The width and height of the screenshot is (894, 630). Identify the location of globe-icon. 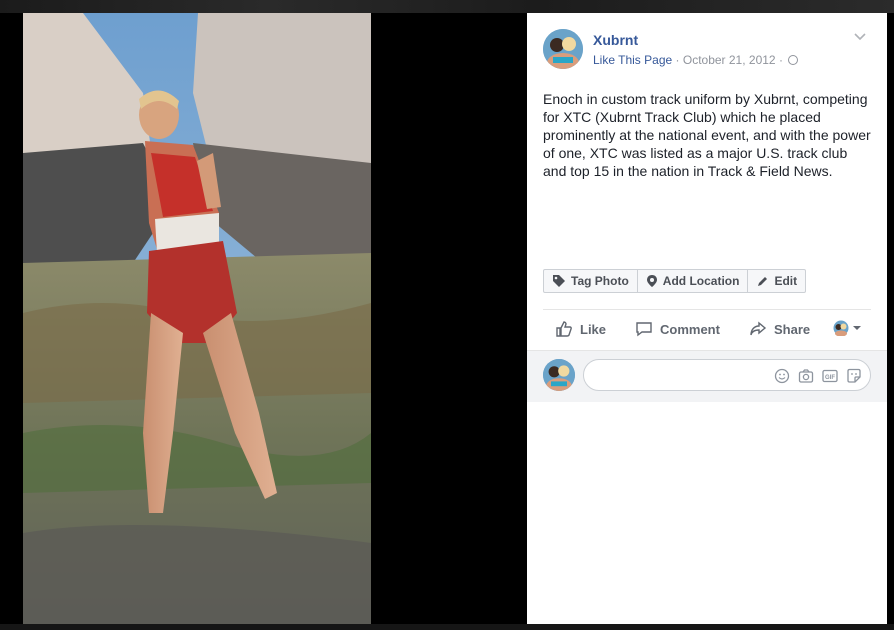
(793, 60).